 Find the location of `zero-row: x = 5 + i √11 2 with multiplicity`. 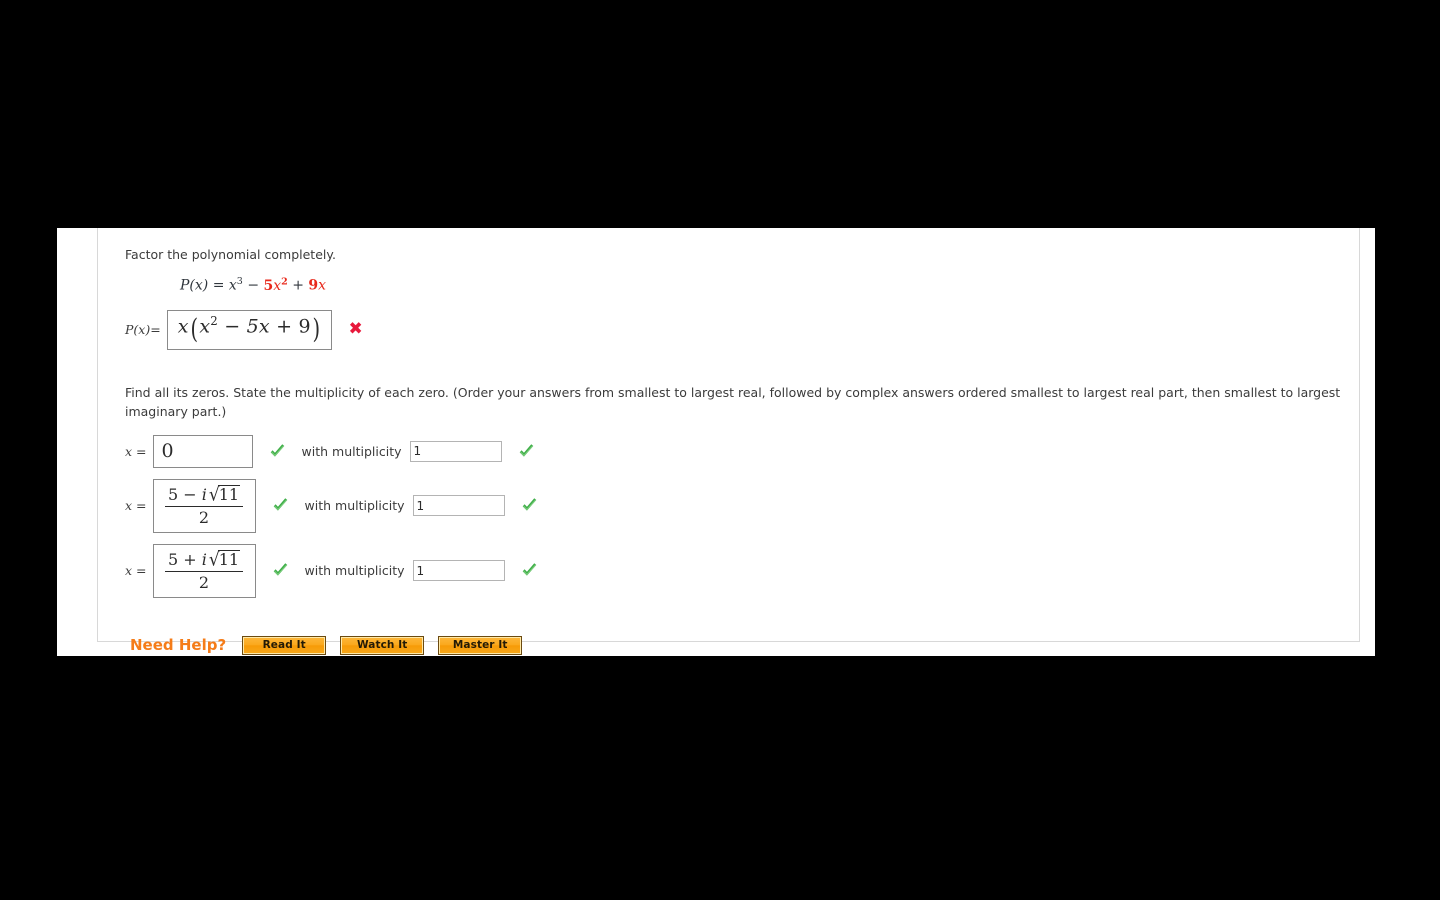

zero-row: x = 5 + i √11 2 with multiplicity is located at coordinates (735, 570).